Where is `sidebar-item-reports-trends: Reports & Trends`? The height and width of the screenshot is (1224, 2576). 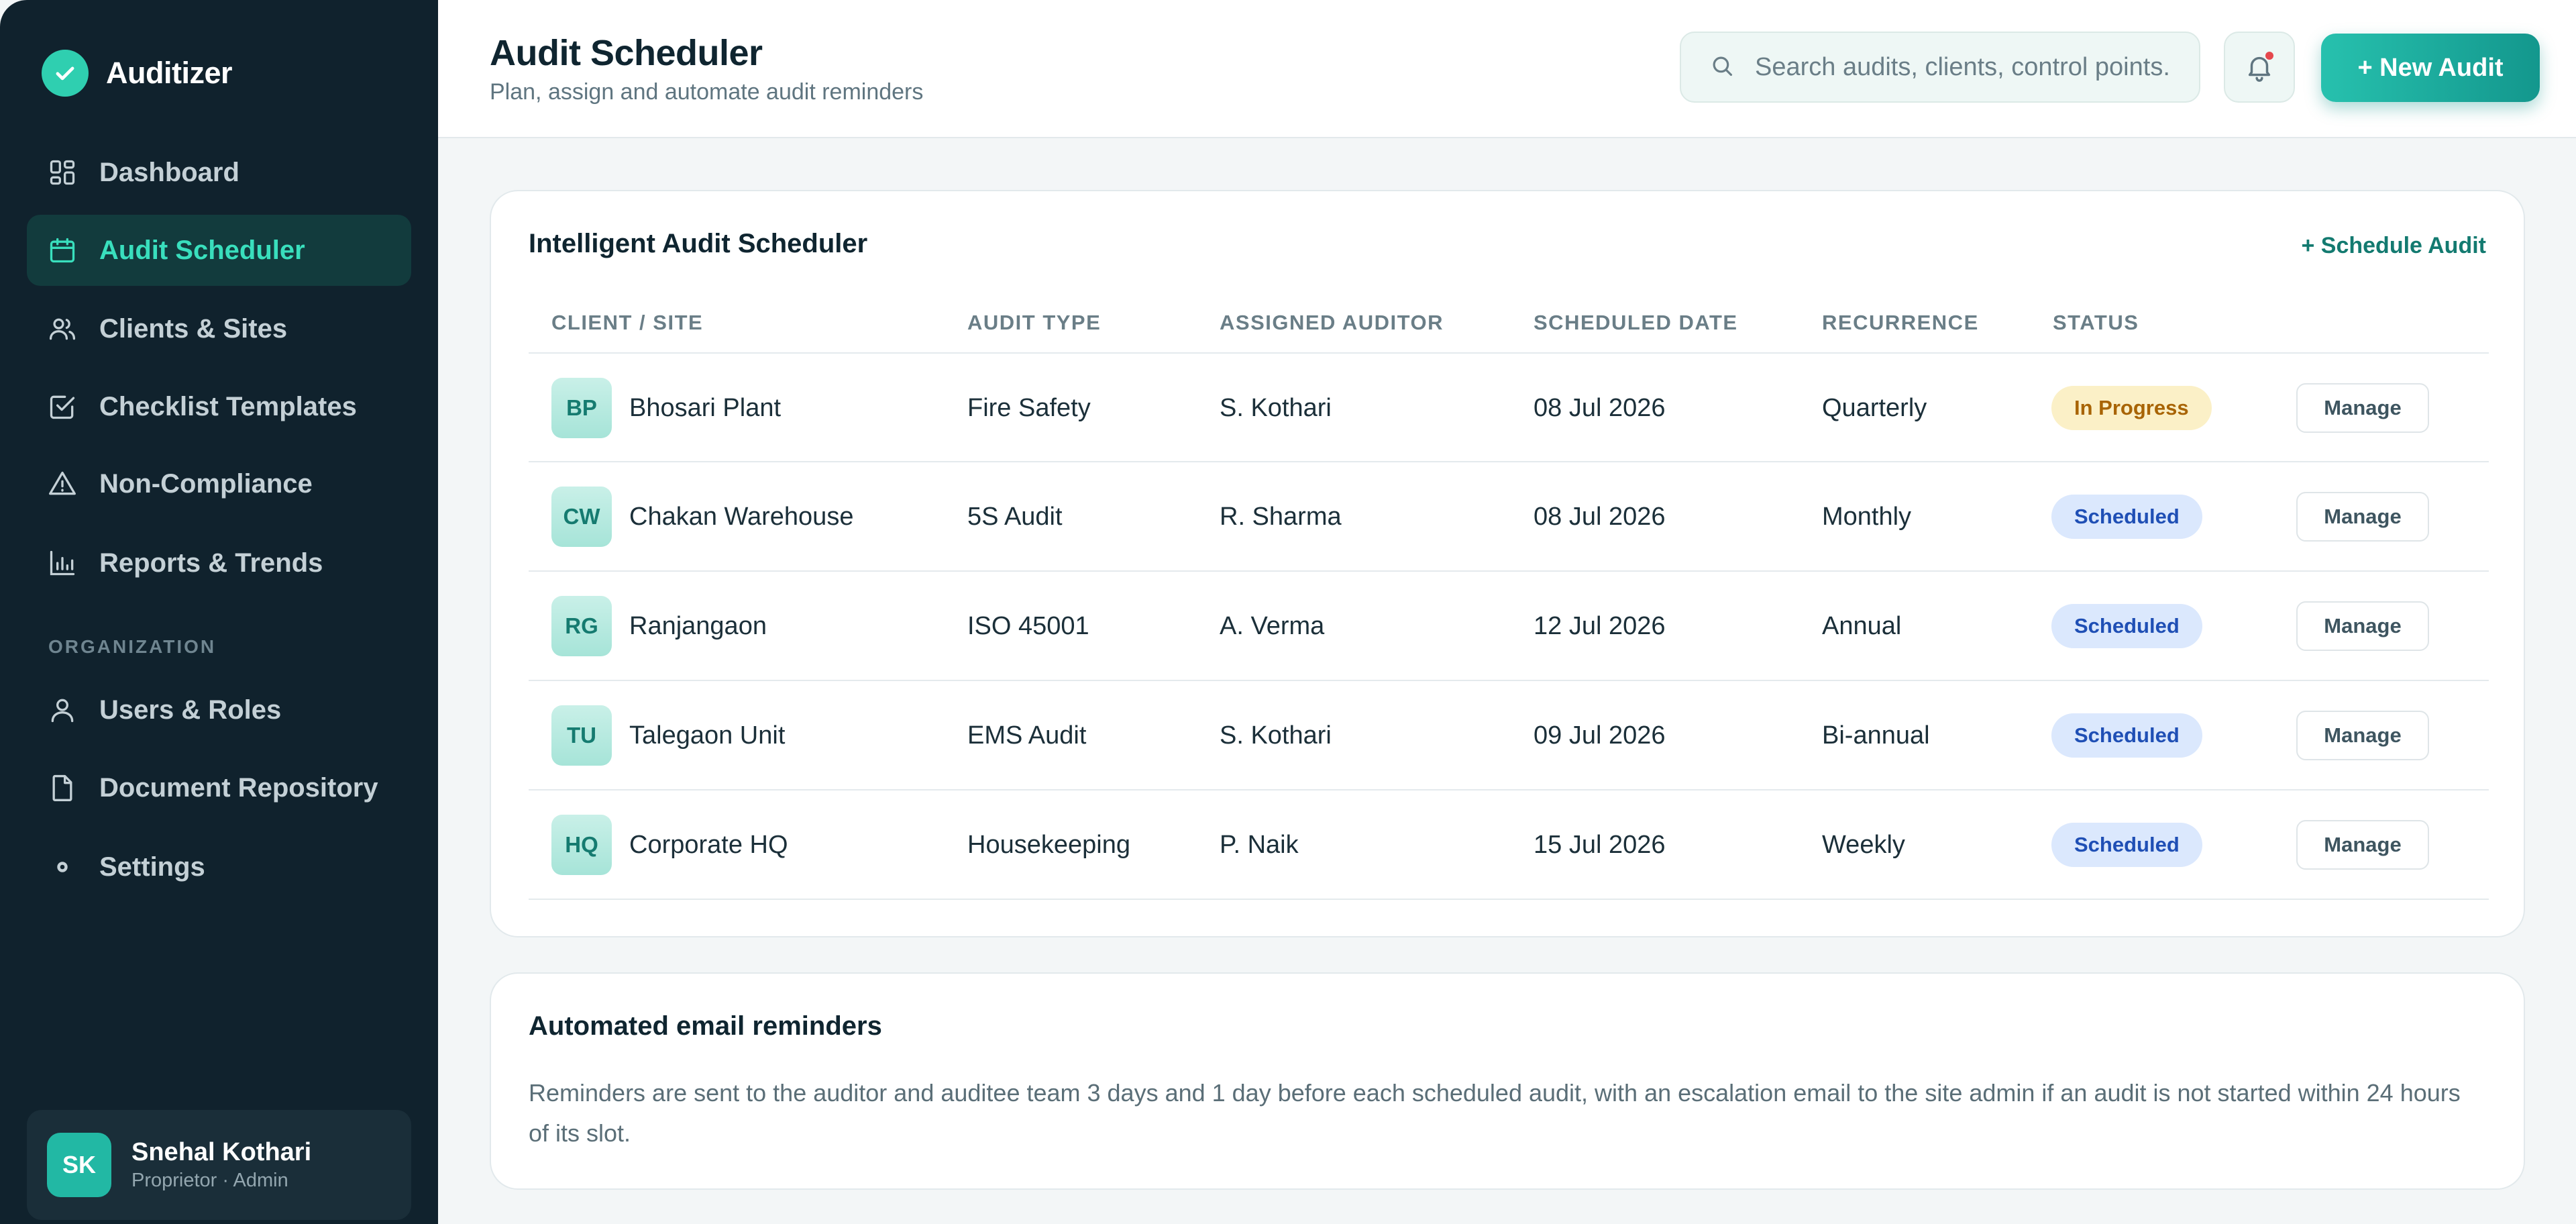
sidebar-item-reports-trends: Reports & Trends is located at coordinates (219, 563).